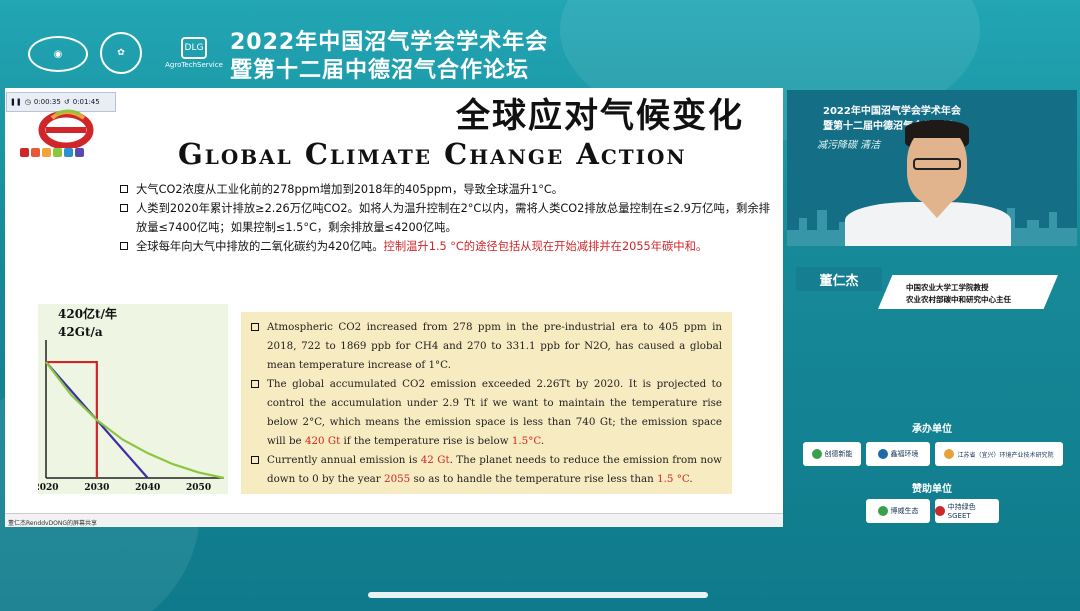 This screenshot has width=1080, height=611. What do you see at coordinates (344, 460) in the screenshot?
I see `text-segment: Currently annual emission is` at bounding box center [344, 460].